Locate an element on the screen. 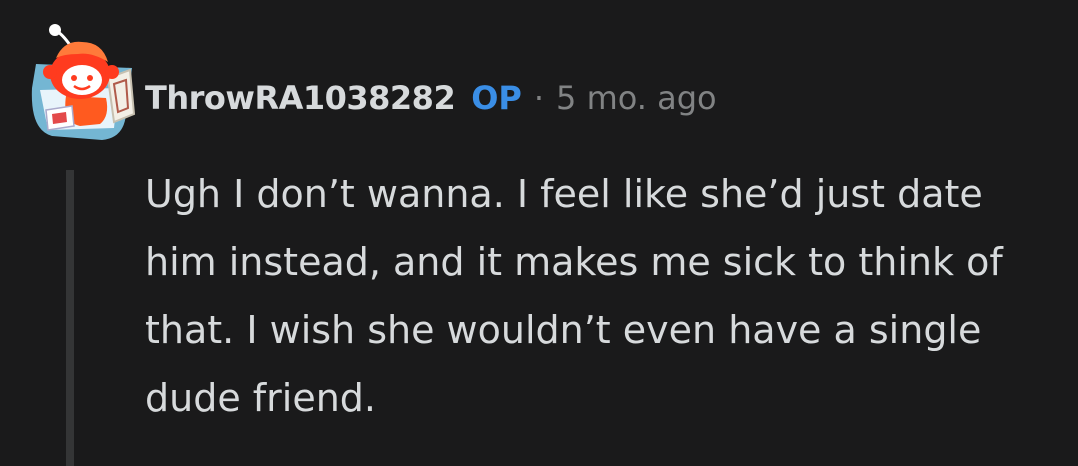 Image resolution: width=1078 pixels, height=466 pixels. snoo-avatar-icon is located at coordinates (81, 80).